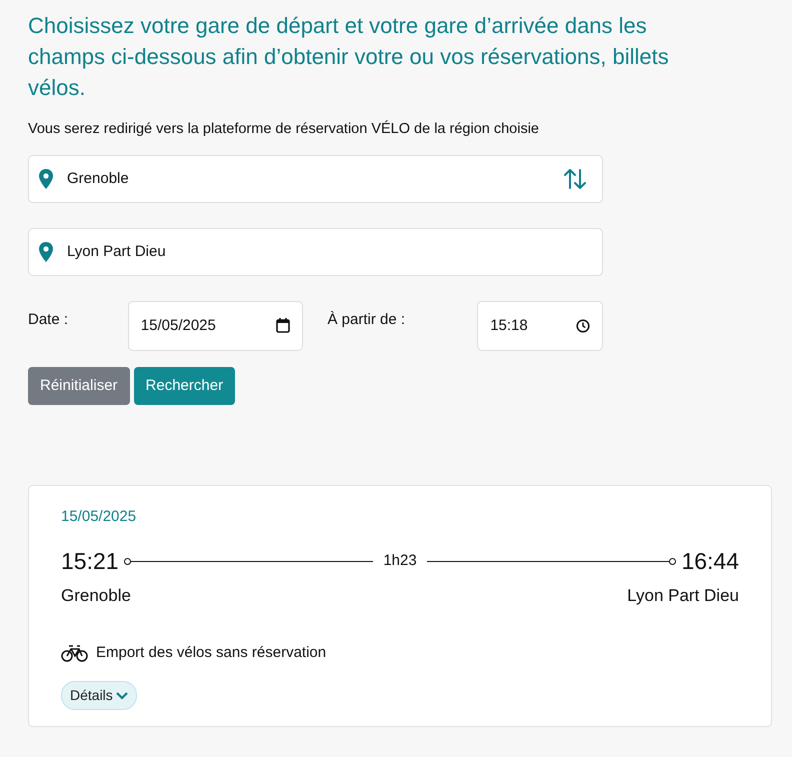  I want to click on calendar-icon, so click(283, 326).